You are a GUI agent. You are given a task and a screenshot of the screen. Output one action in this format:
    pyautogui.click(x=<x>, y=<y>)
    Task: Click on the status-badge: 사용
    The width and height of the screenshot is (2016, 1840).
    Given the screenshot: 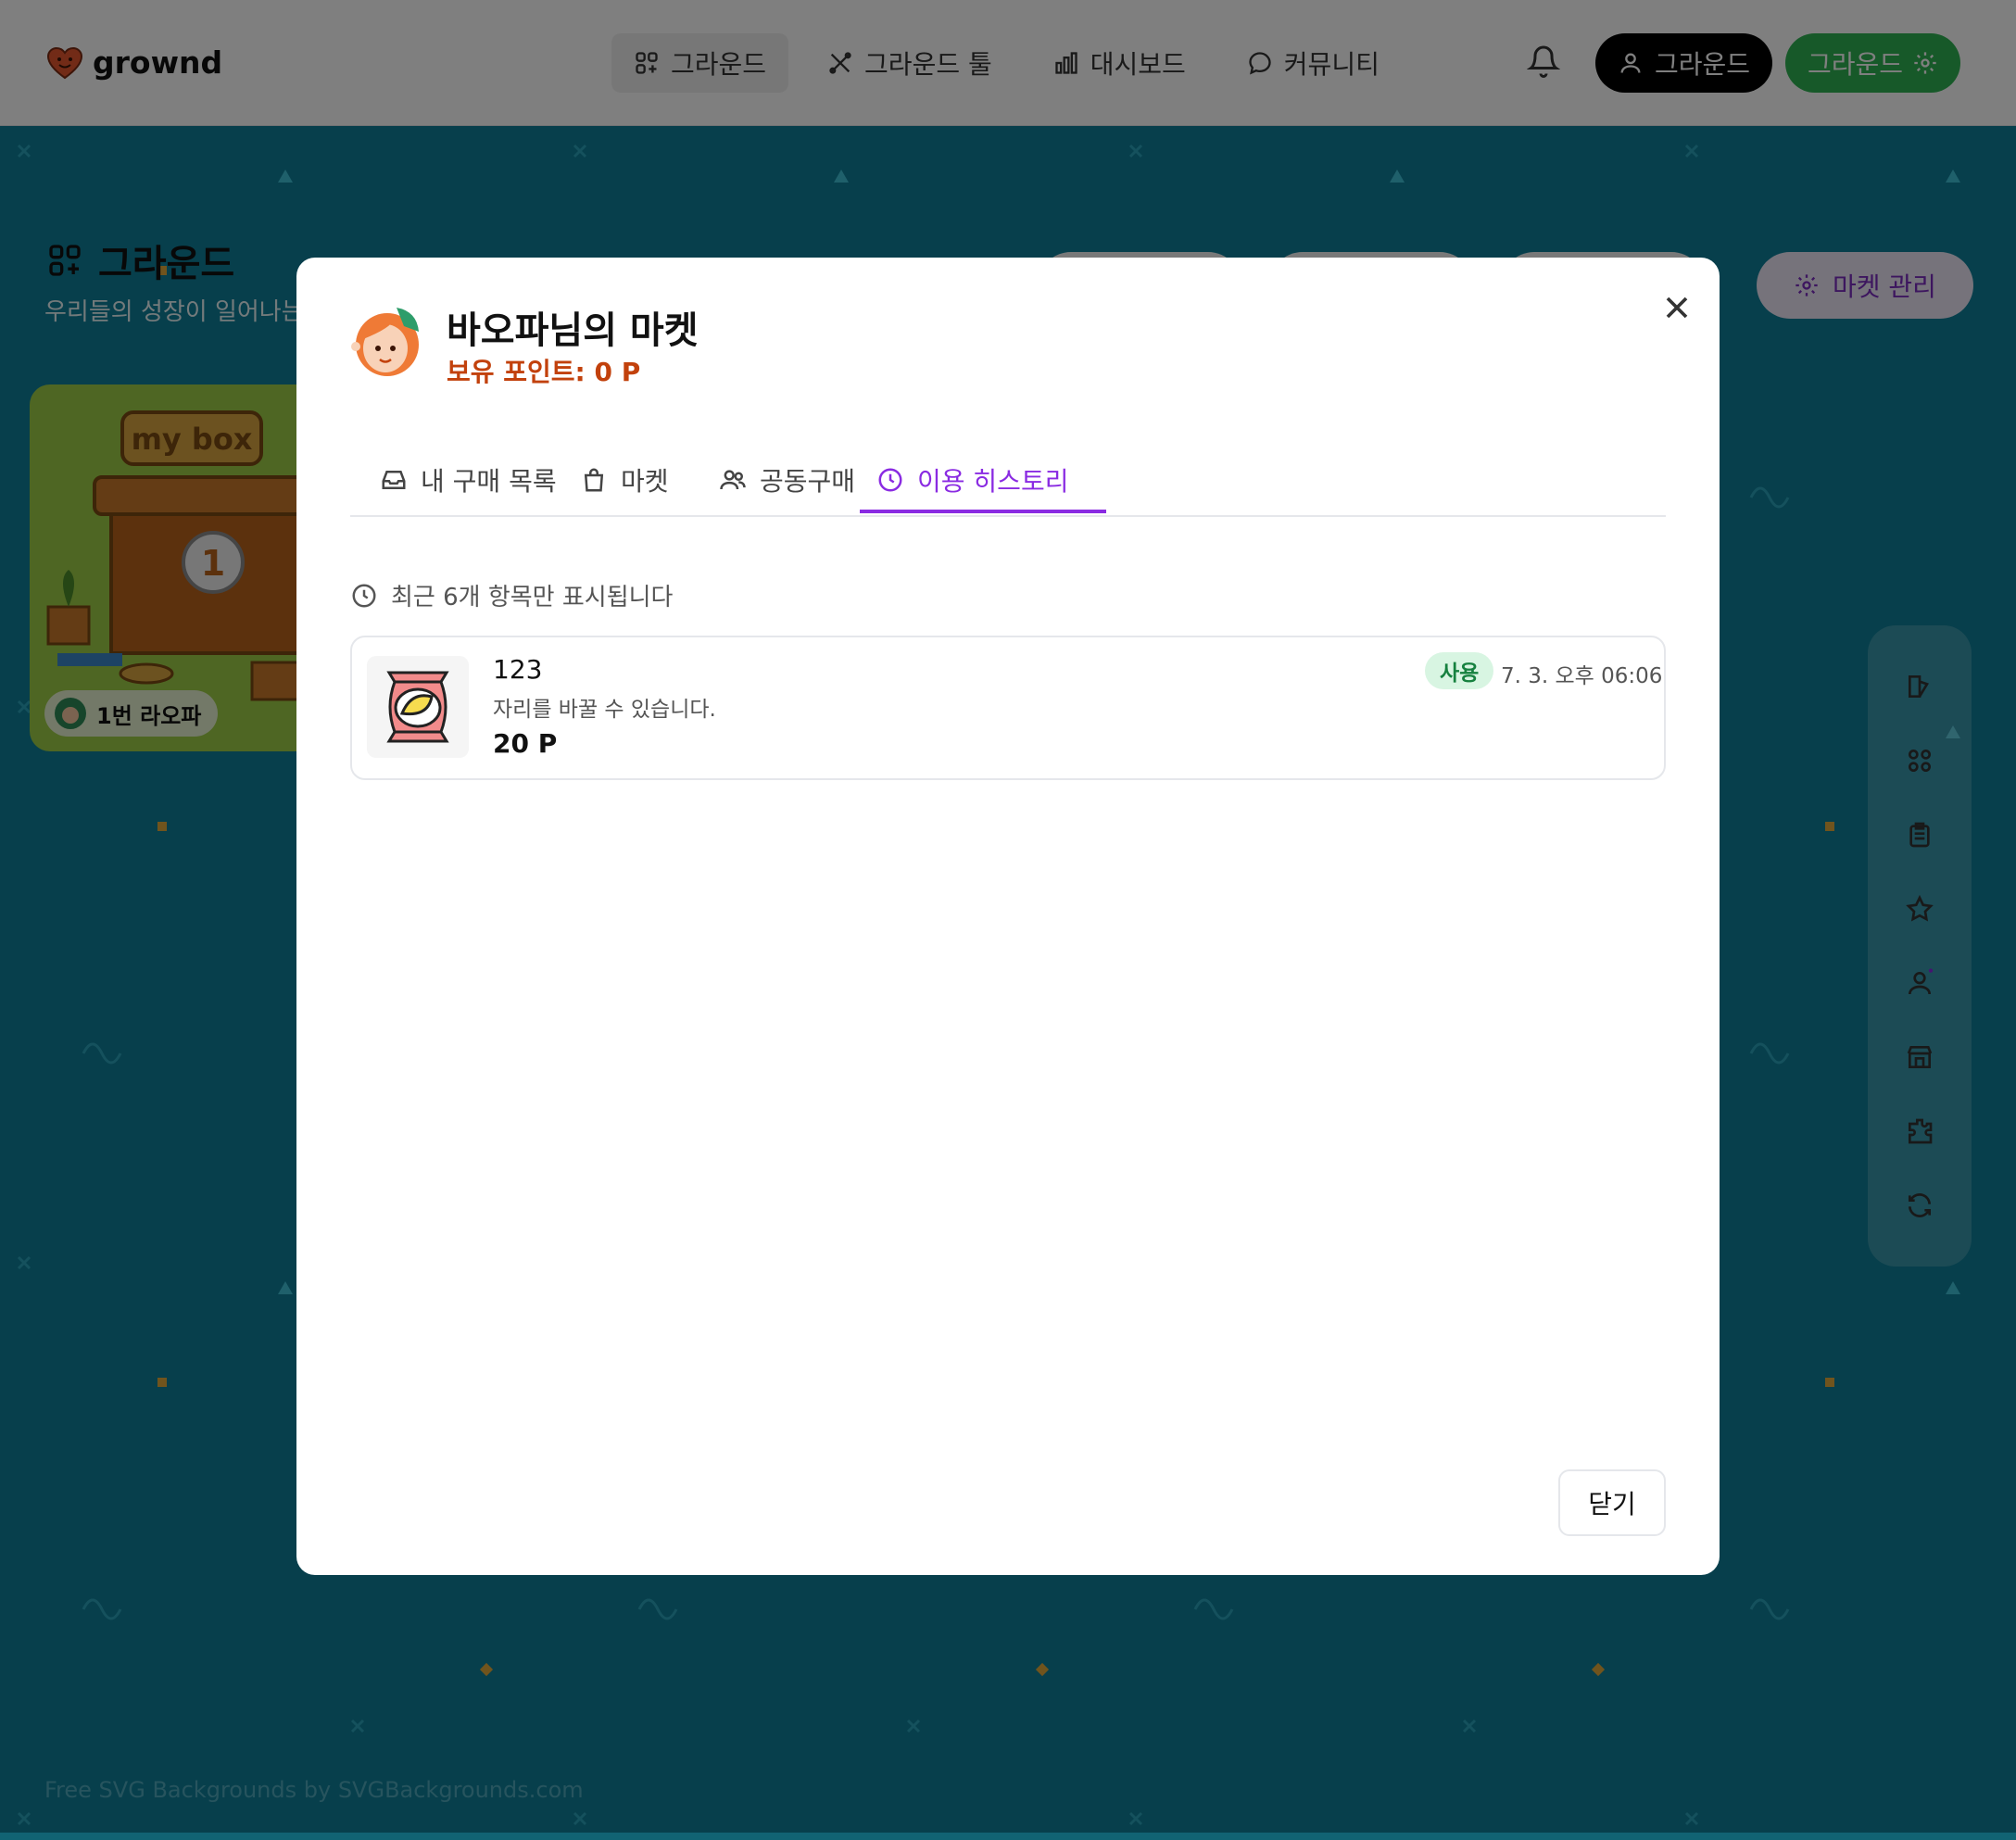 What is the action you would take?
    pyautogui.click(x=1459, y=670)
    